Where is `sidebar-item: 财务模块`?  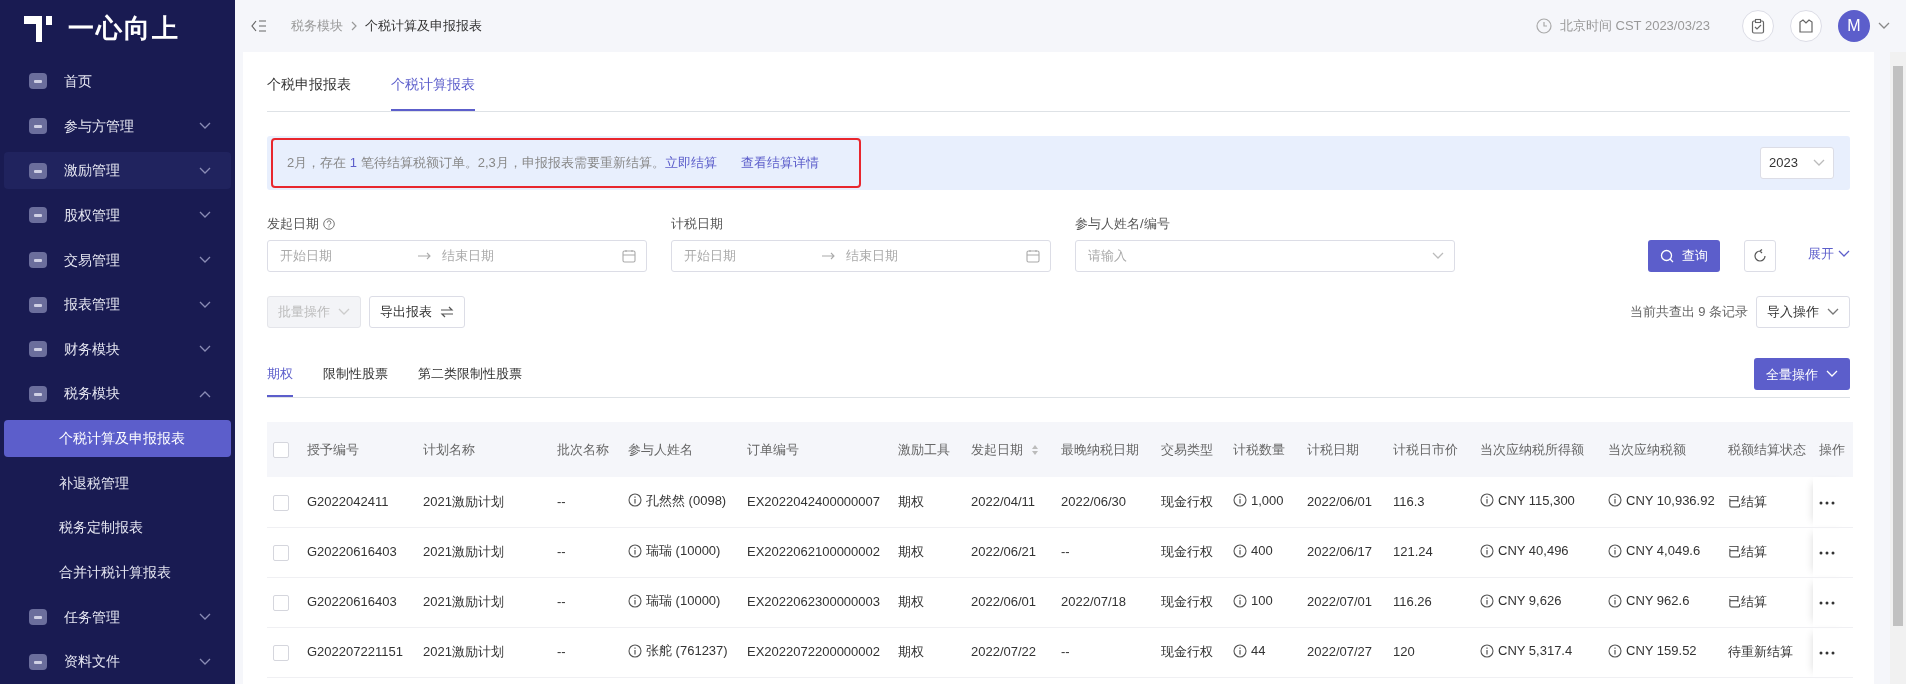 sidebar-item: 财务模块 is located at coordinates (117, 349).